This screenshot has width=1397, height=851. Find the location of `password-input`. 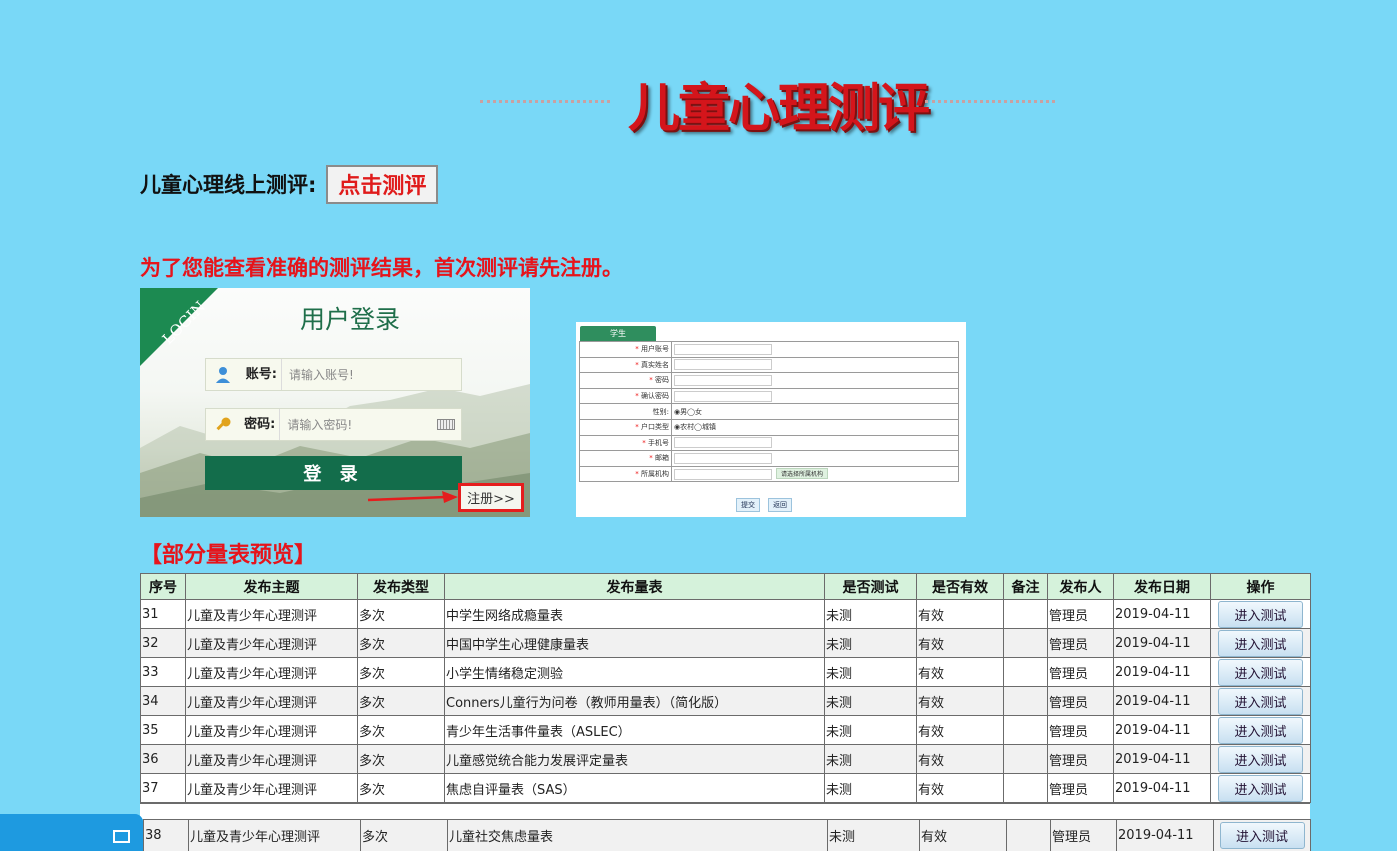

password-input is located at coordinates (359, 424).